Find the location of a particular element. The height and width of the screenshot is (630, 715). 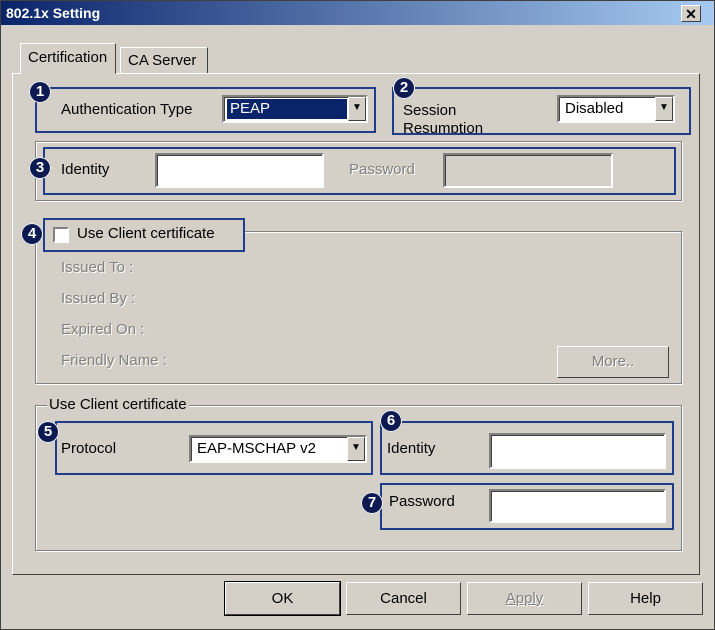

protocol-select: EAP-MSCHAP v2 ▼ is located at coordinates (278, 449).